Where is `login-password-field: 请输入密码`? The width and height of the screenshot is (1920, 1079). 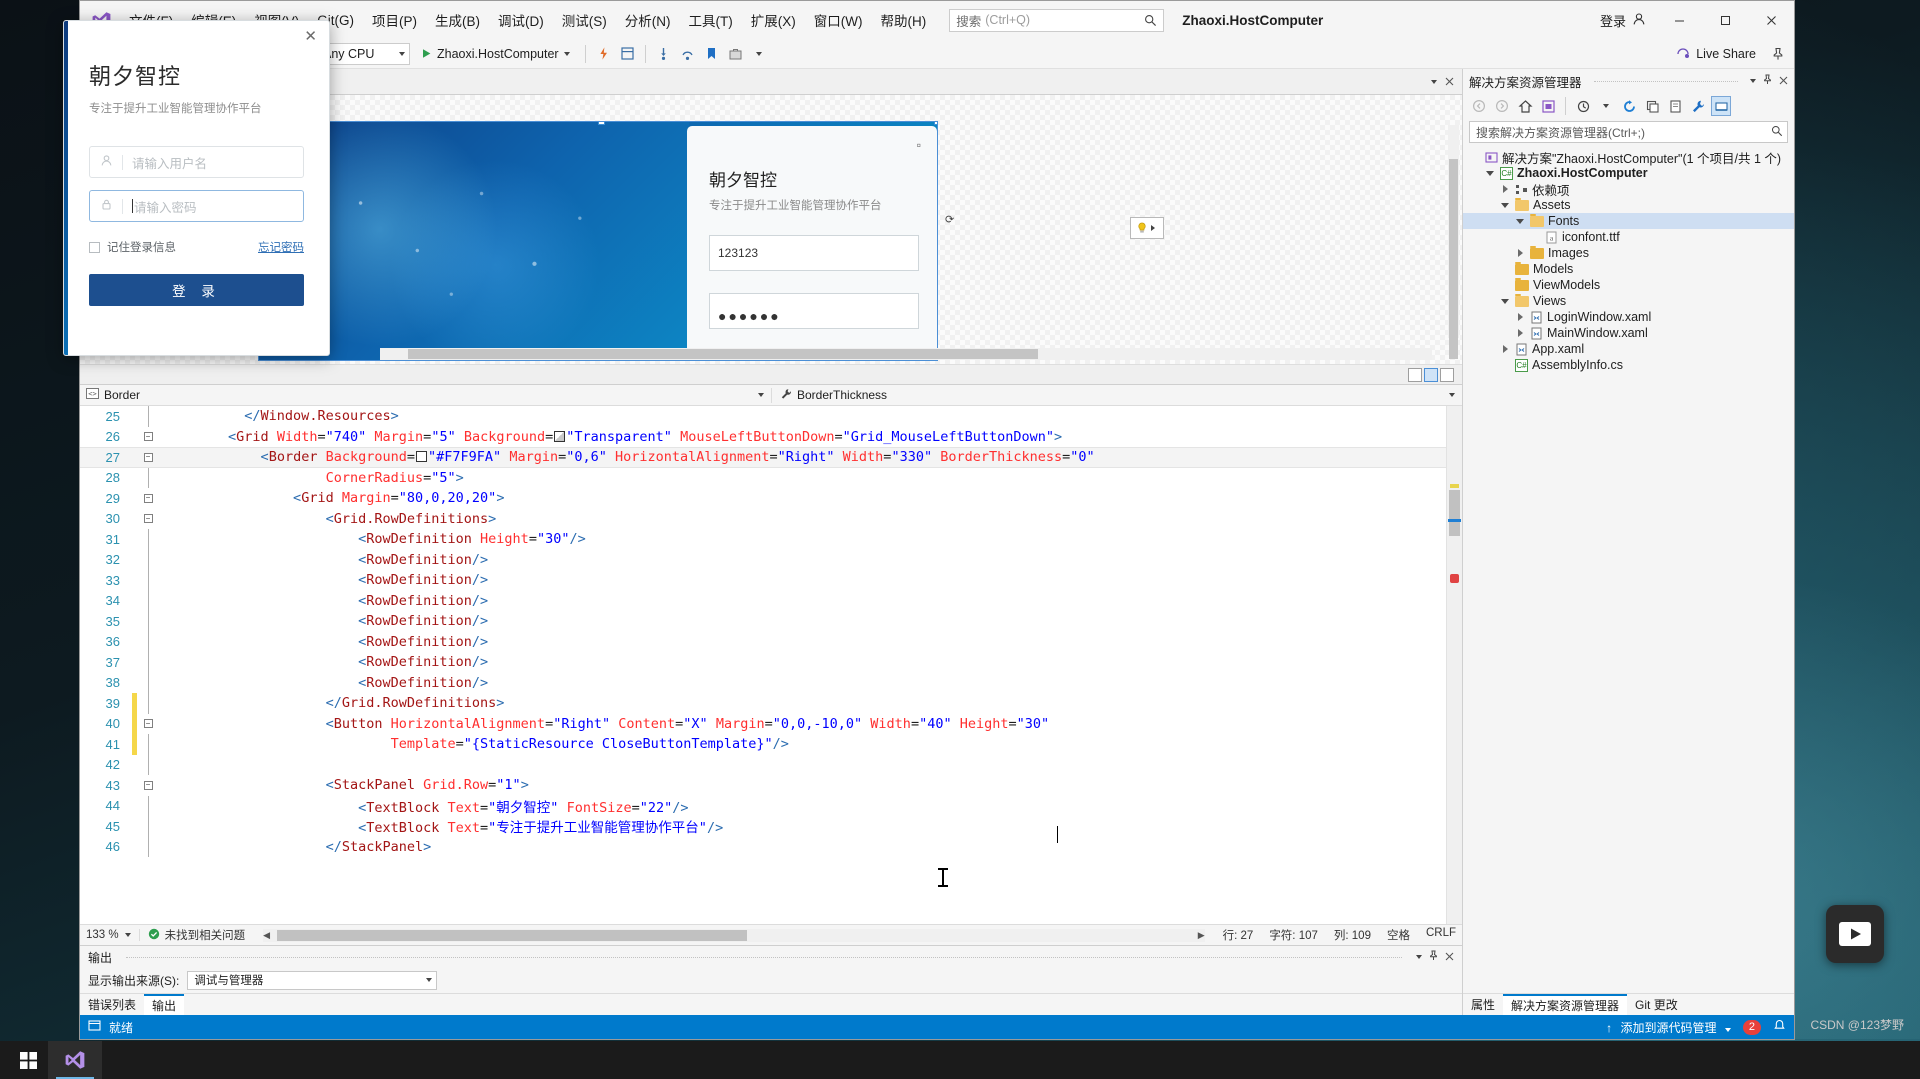
login-password-field: 请输入密码 is located at coordinates (196, 206).